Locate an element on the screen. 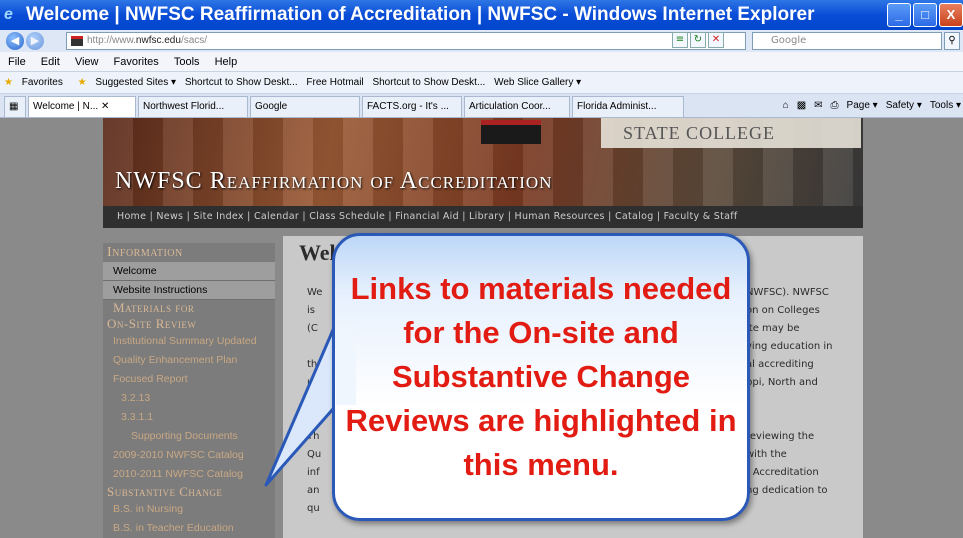 This screenshot has height=538, width=963. text-fragment: NWFSC). NWFSC is located at coordinates (787, 292).